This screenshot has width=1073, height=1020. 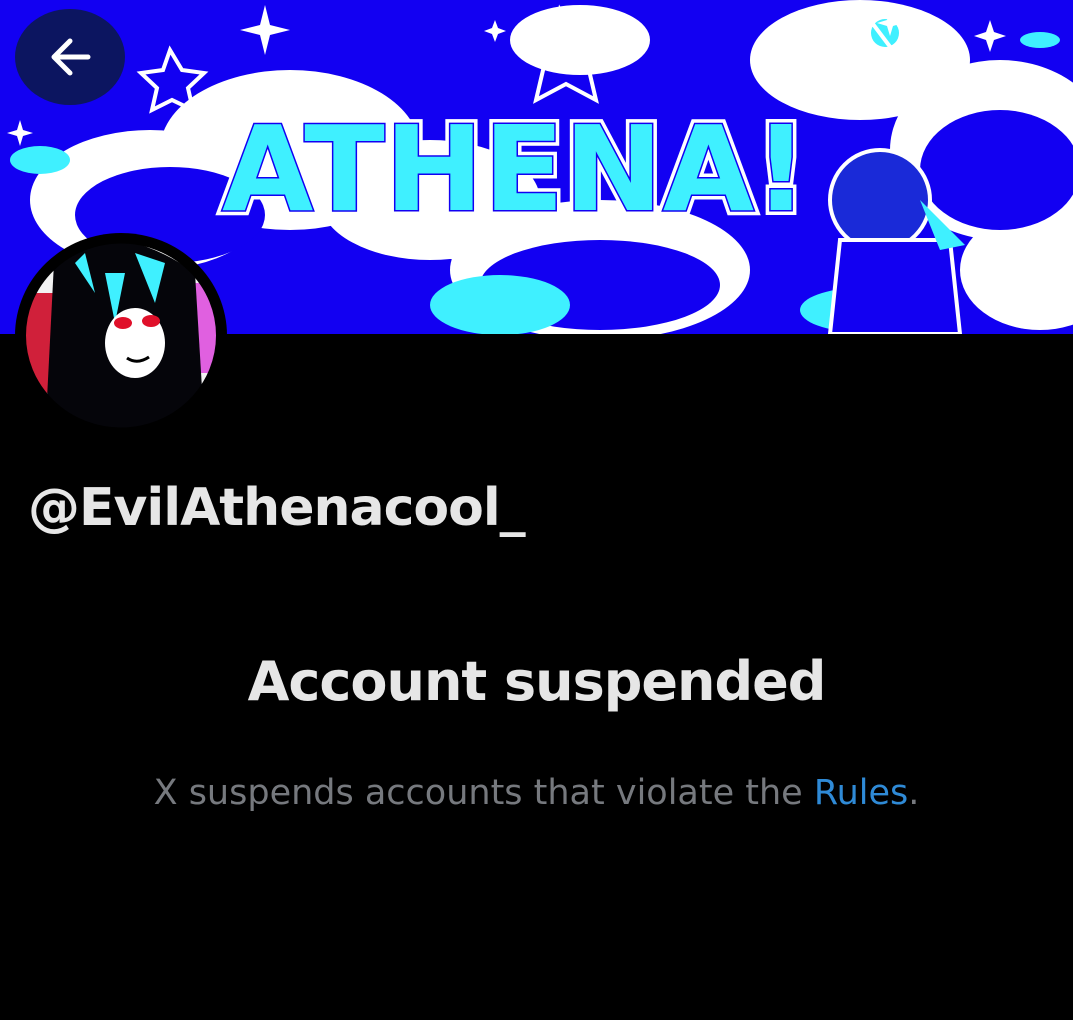 I want to click on banner-logo: ATHENA! ATHENA!, so click(x=515, y=169).